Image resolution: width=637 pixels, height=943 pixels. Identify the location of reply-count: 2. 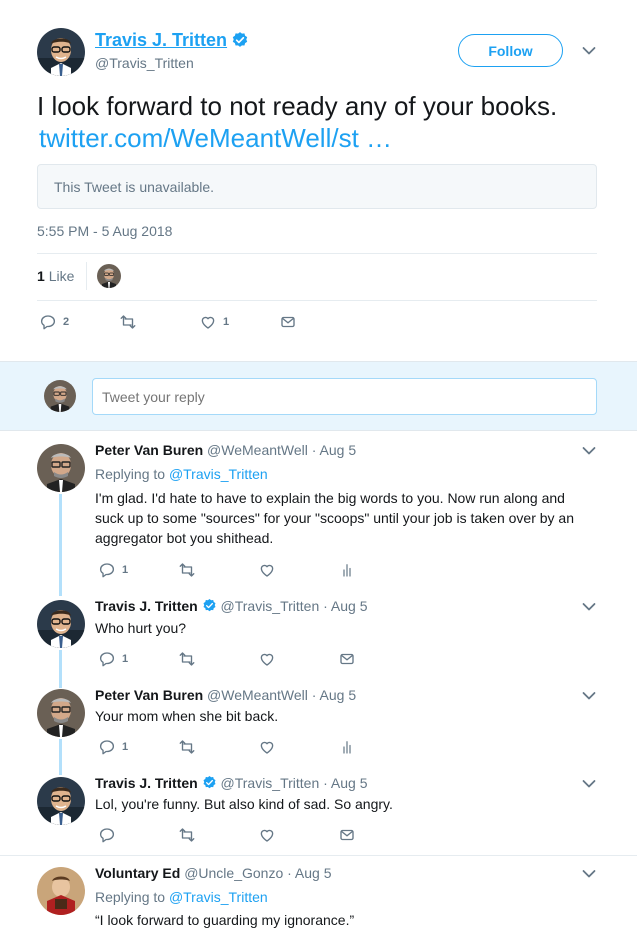
(66, 322).